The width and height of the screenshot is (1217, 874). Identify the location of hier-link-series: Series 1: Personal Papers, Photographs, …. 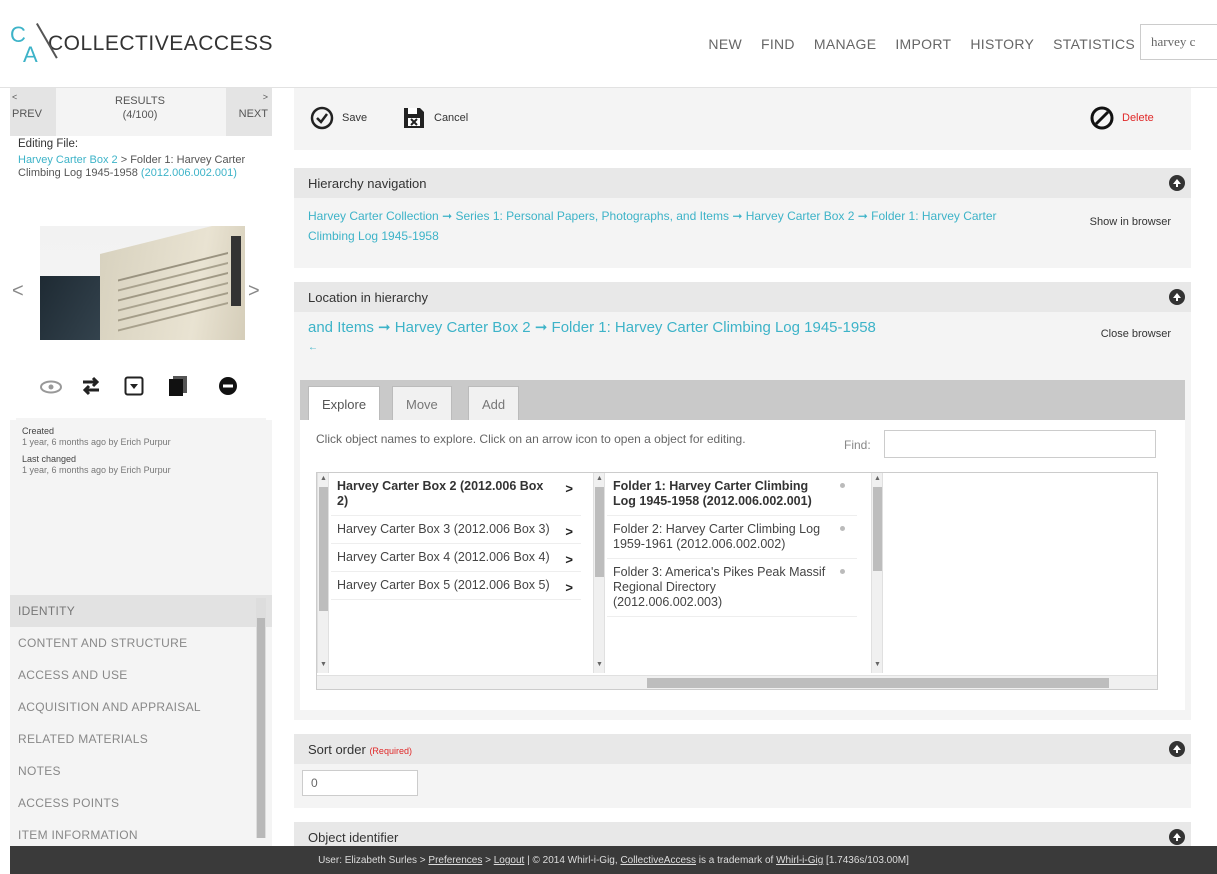
(592, 216).